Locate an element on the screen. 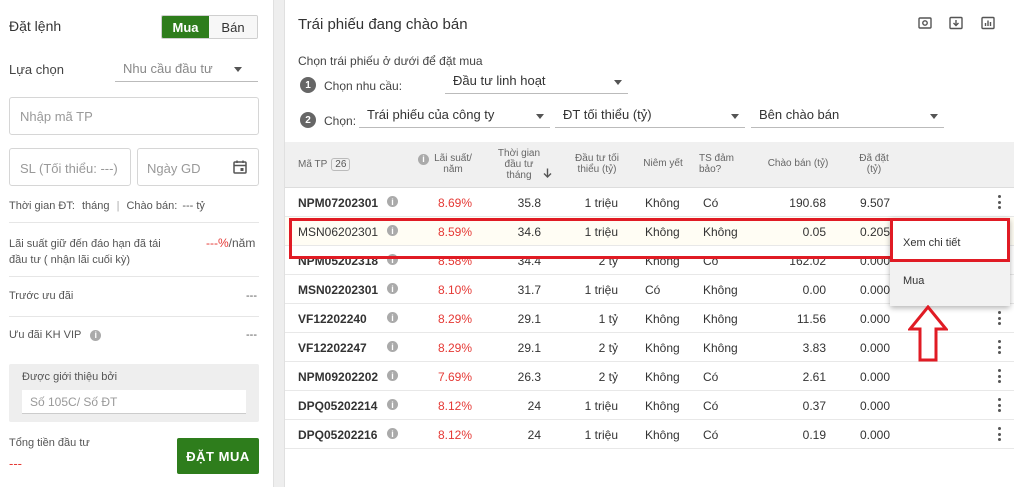 This screenshot has height=487, width=1014. offer-cell: 190.68 is located at coordinates (807, 203).